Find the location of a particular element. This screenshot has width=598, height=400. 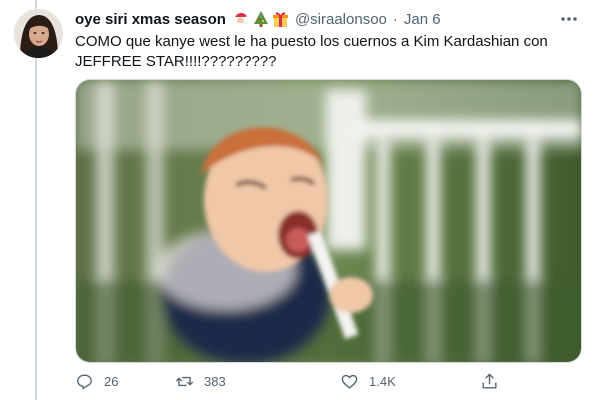

share-button is located at coordinates (489, 381).